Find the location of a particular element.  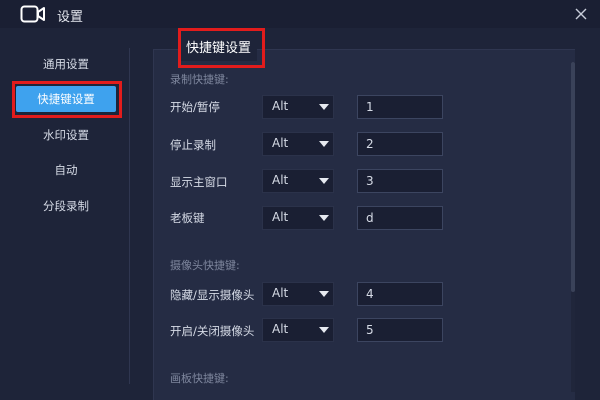

video-camera-icon is located at coordinates (32, 14).